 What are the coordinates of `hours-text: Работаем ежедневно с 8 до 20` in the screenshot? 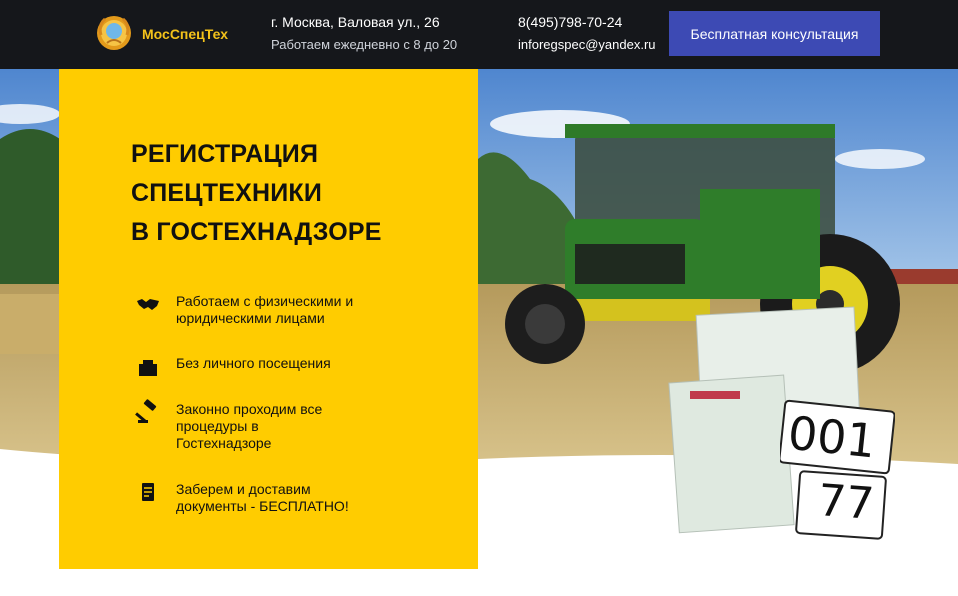 It's located at (364, 44).